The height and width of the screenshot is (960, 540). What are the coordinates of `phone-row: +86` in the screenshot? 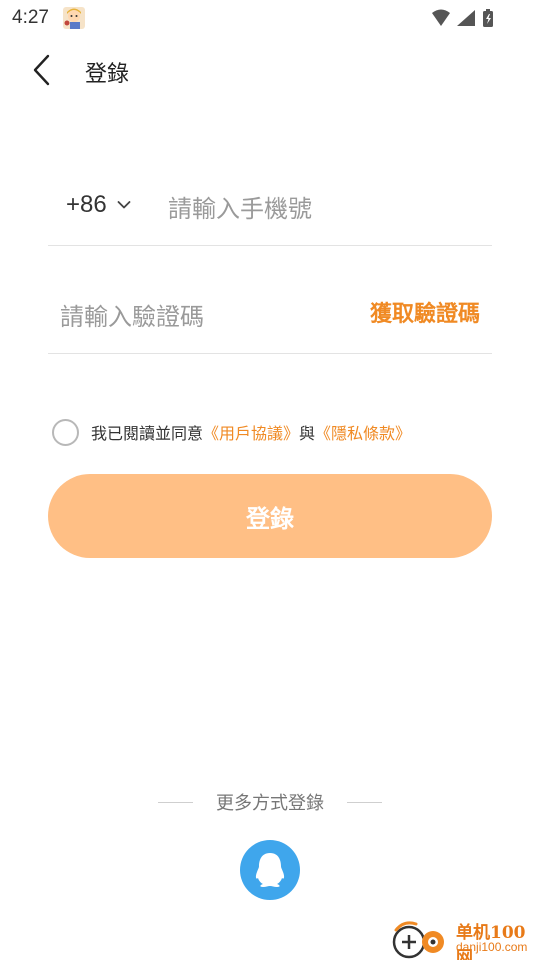 It's located at (270, 208).